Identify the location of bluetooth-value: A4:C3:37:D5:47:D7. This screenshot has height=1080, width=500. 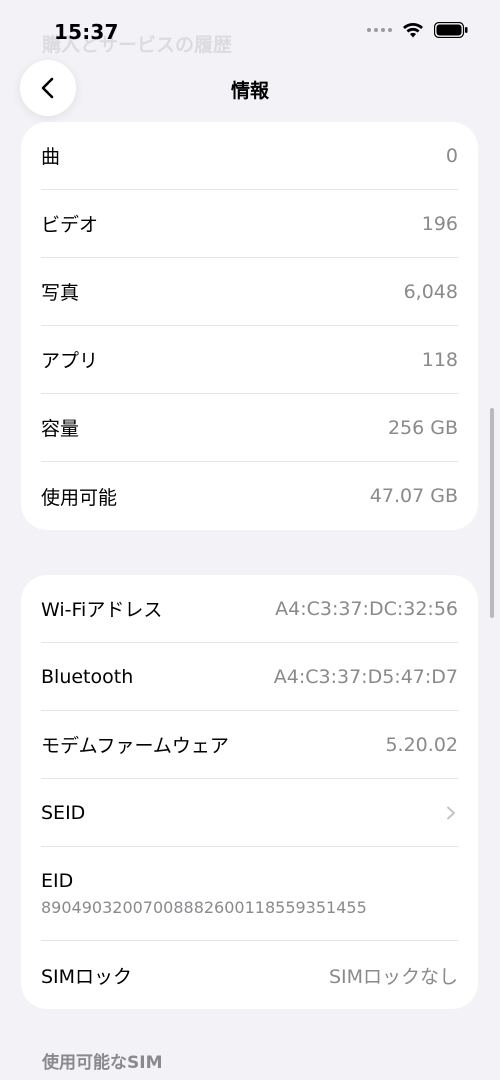
(365, 676).